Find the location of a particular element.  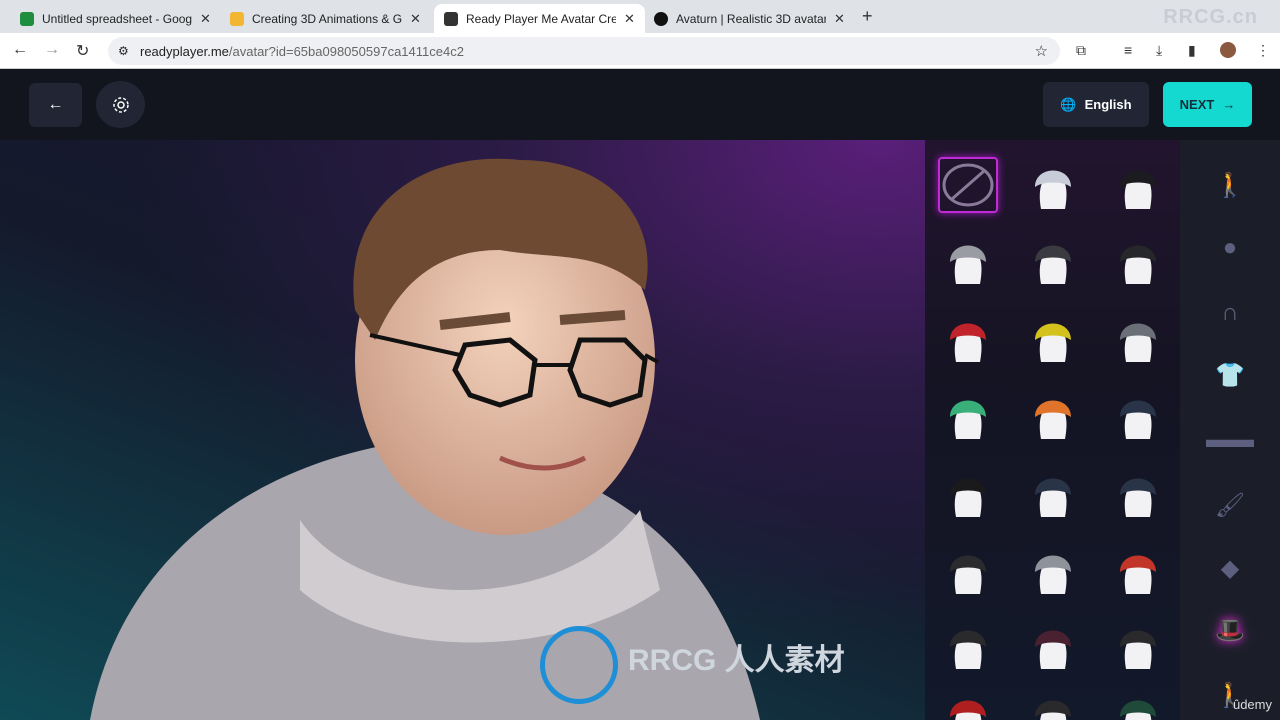

tab-udemy: Creating 3D Animations & Games ✕ is located at coordinates (325, 18).